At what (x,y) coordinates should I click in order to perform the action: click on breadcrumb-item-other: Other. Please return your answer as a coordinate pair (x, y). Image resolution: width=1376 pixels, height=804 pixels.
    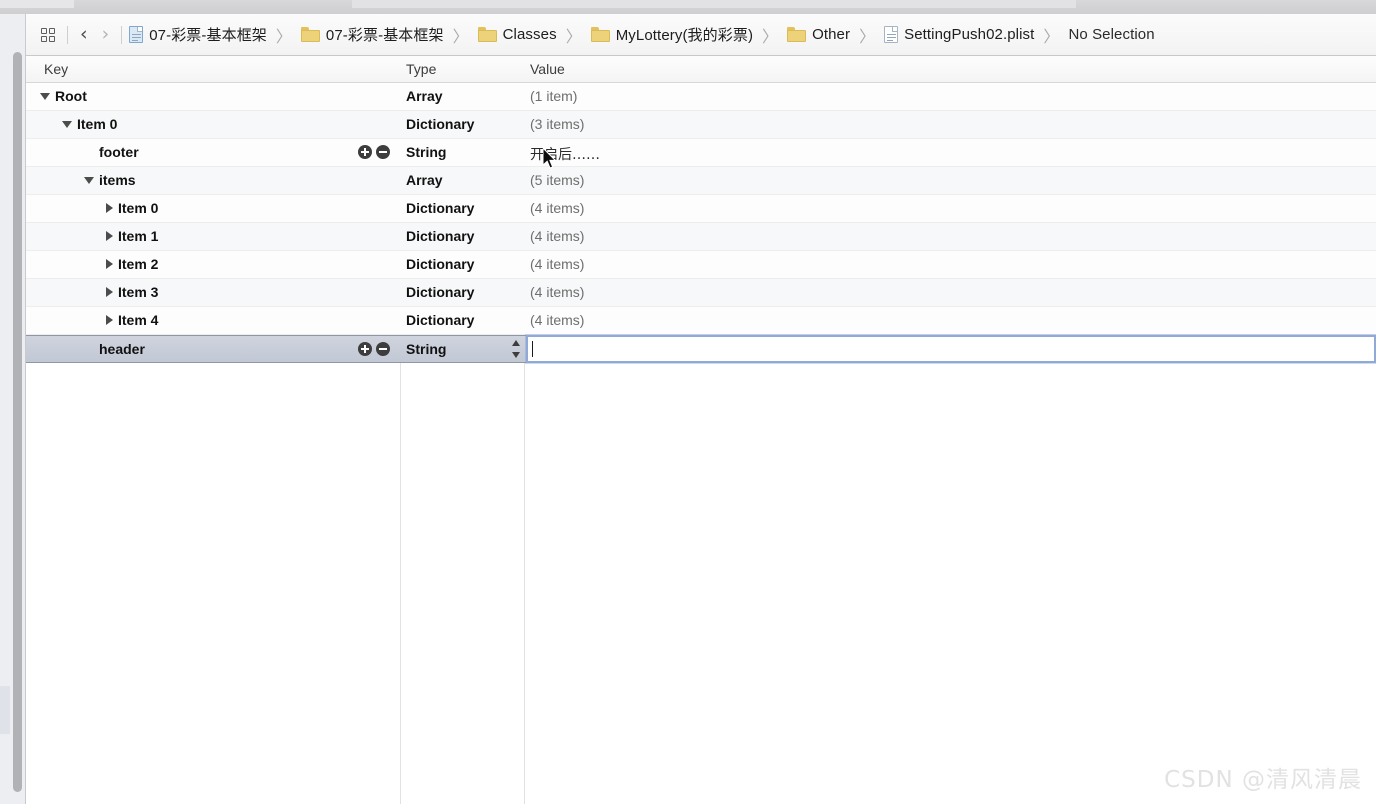
    Looking at the image, I should click on (818, 34).